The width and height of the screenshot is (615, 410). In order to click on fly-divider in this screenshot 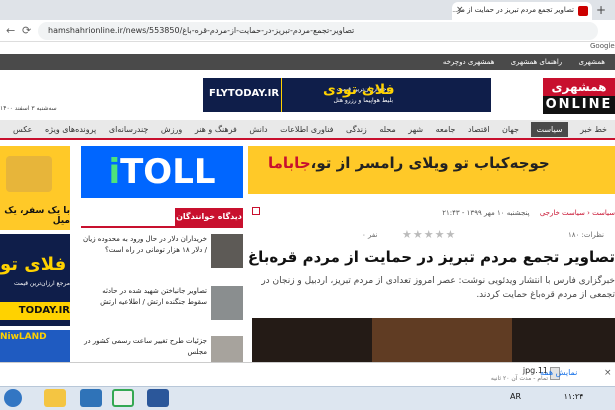, I will do `click(281, 95)`.